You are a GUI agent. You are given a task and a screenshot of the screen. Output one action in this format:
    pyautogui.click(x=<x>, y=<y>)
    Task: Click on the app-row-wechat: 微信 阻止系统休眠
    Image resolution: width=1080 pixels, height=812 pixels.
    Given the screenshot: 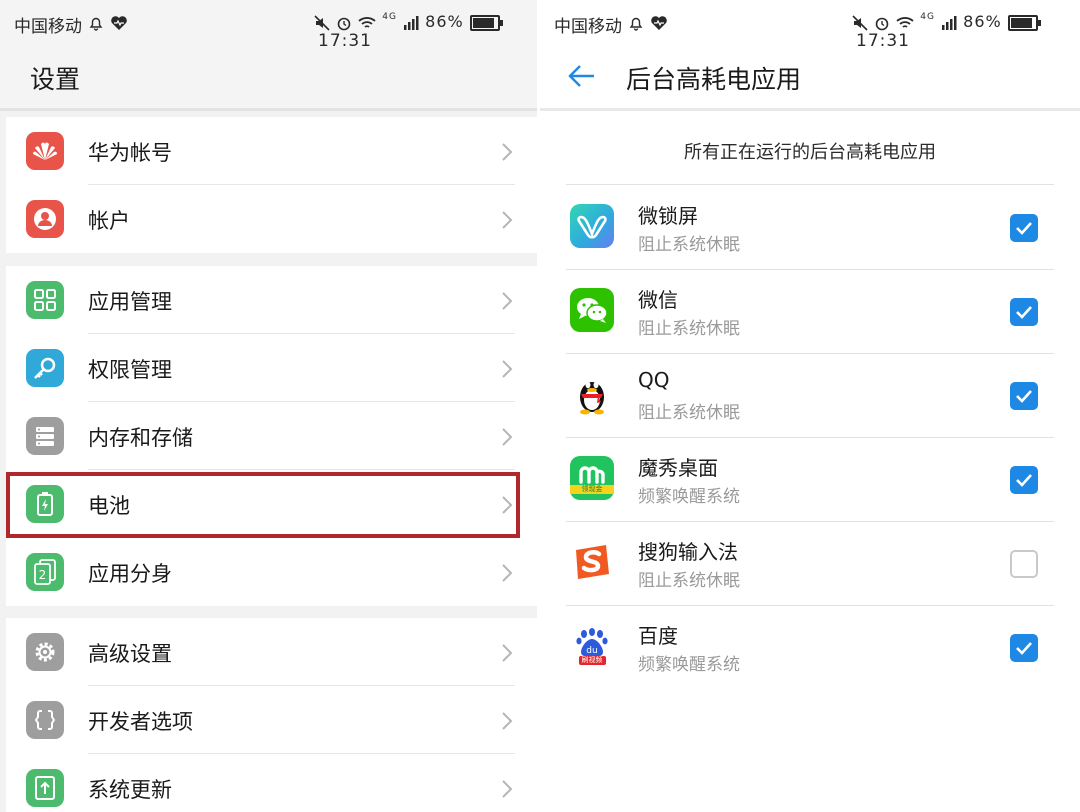 What is the action you would take?
    pyautogui.click(x=810, y=312)
    